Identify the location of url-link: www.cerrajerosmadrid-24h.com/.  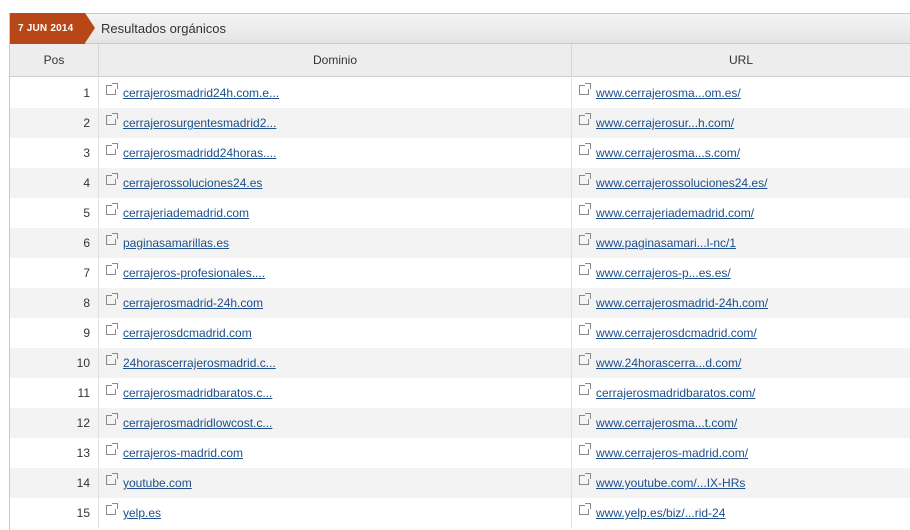
(682, 303).